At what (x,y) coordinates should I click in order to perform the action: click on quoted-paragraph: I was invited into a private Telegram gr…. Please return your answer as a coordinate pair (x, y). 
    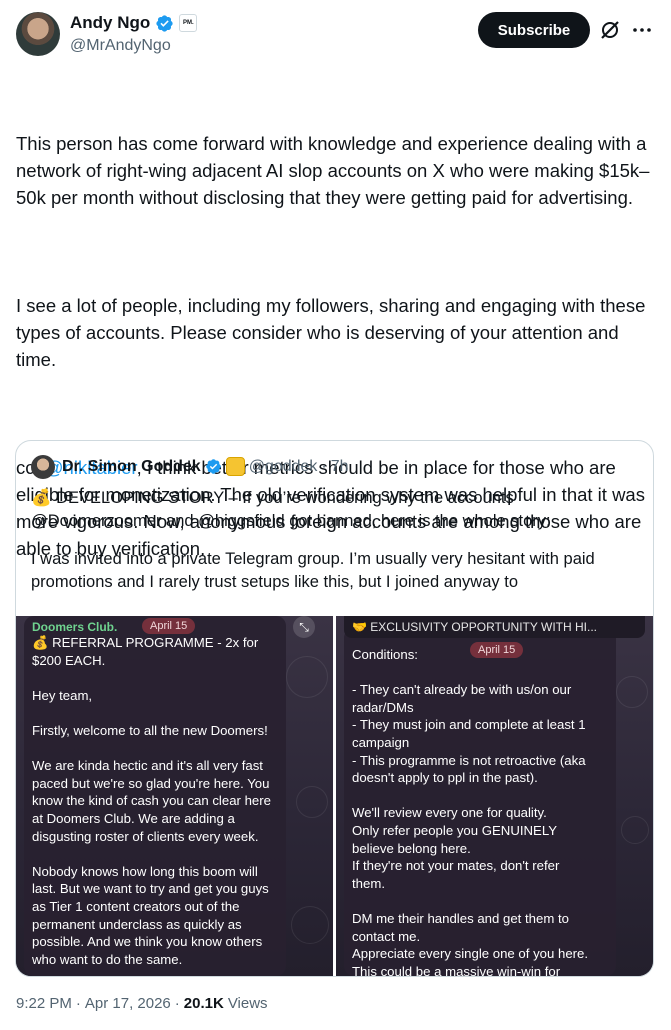
    Looking at the image, I should click on (313, 570).